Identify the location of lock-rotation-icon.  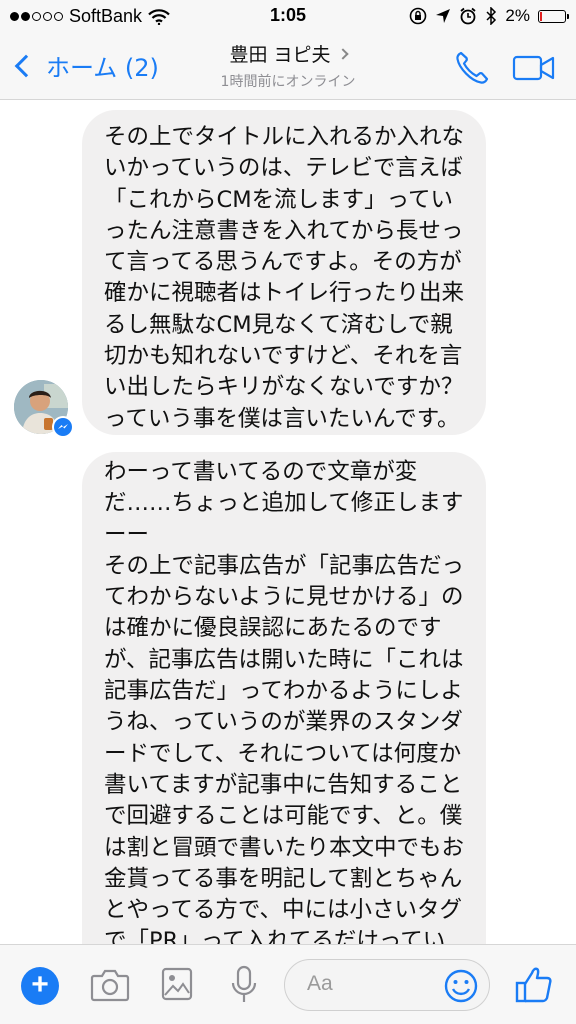
(418, 16).